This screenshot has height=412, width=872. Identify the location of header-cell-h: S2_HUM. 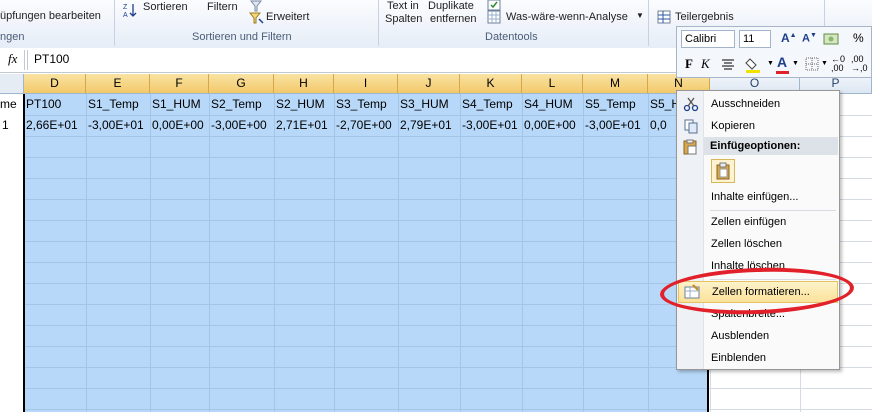
(304, 104).